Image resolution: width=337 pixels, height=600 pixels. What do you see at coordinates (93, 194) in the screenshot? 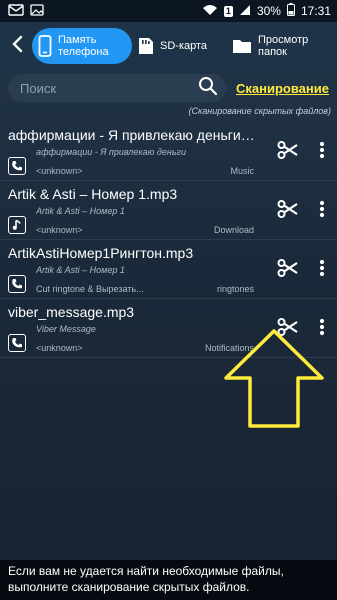
I see `file-title: Artik & Asti – Номер 1.mp3` at bounding box center [93, 194].